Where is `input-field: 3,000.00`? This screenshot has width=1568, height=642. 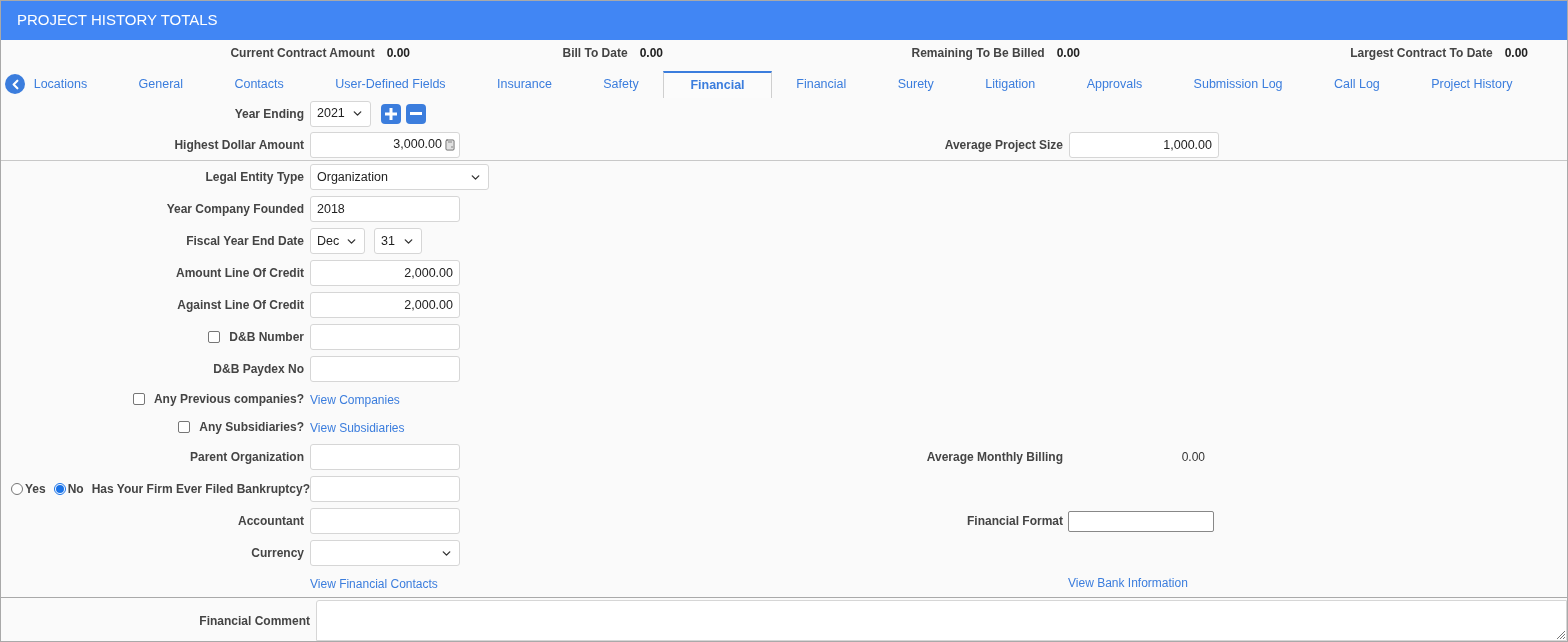
input-field: 3,000.00 is located at coordinates (385, 144).